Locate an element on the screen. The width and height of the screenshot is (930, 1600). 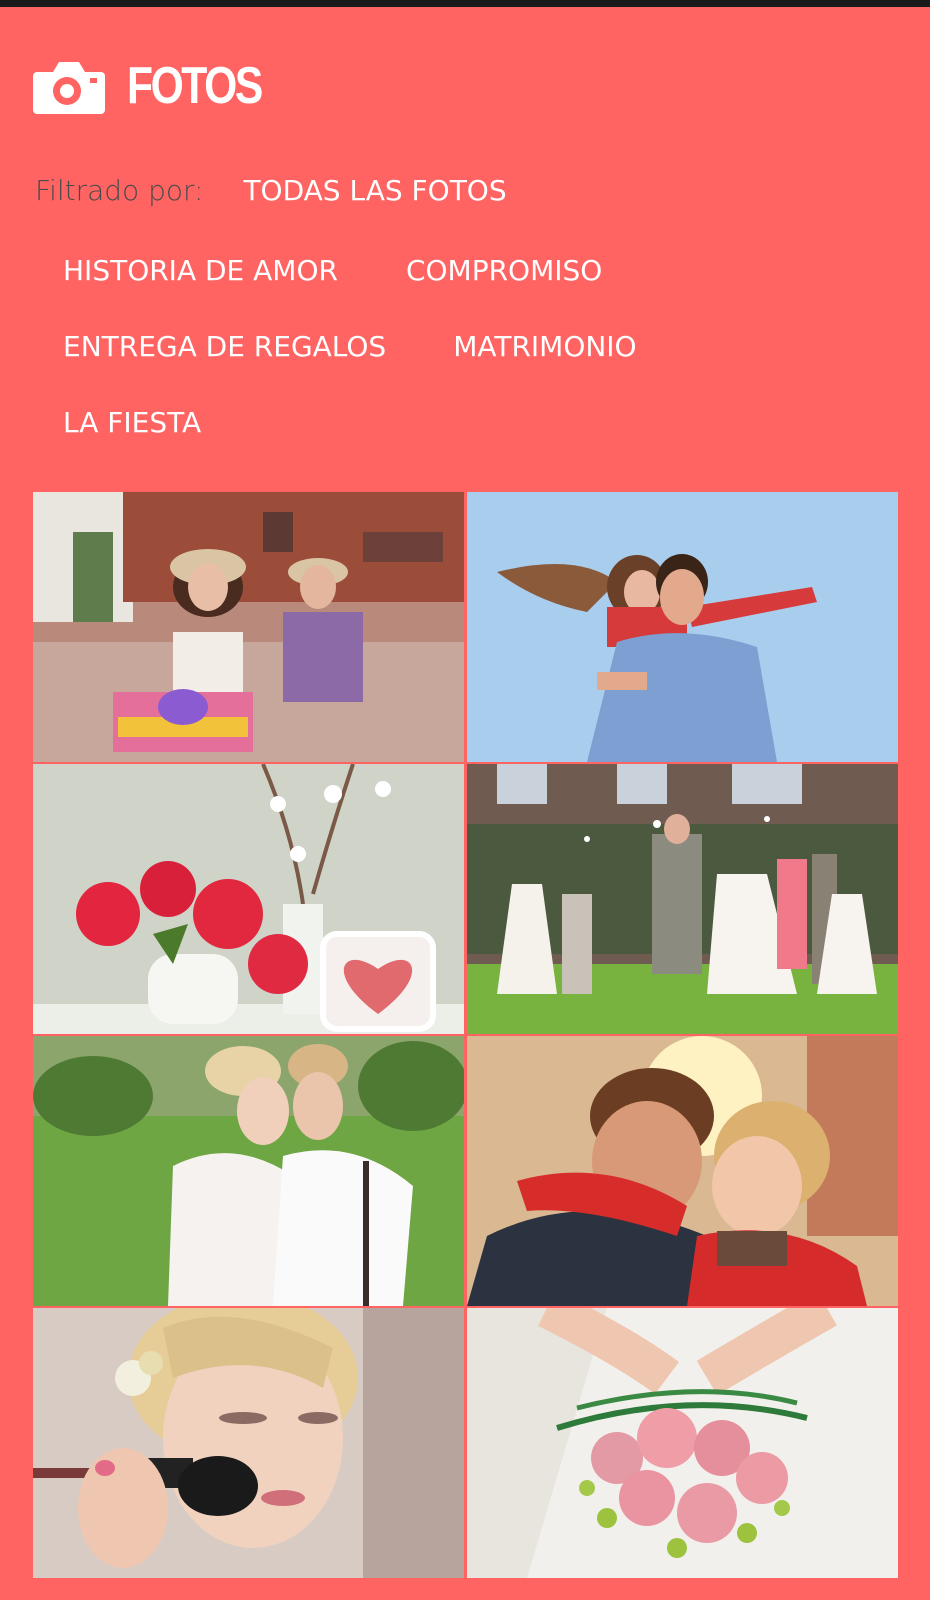
photo-bride-bouquet is located at coordinates (682, 1443).